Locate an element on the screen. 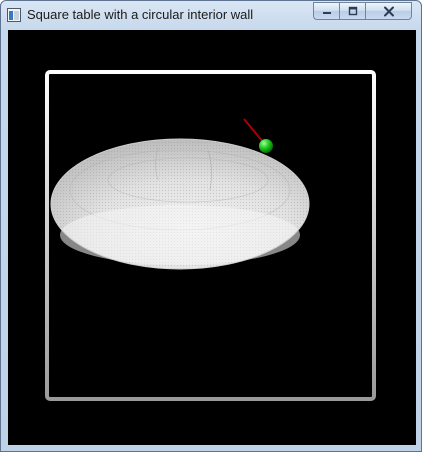 The width and height of the screenshot is (422, 452). velocity-vector is located at coordinates (253, 130).